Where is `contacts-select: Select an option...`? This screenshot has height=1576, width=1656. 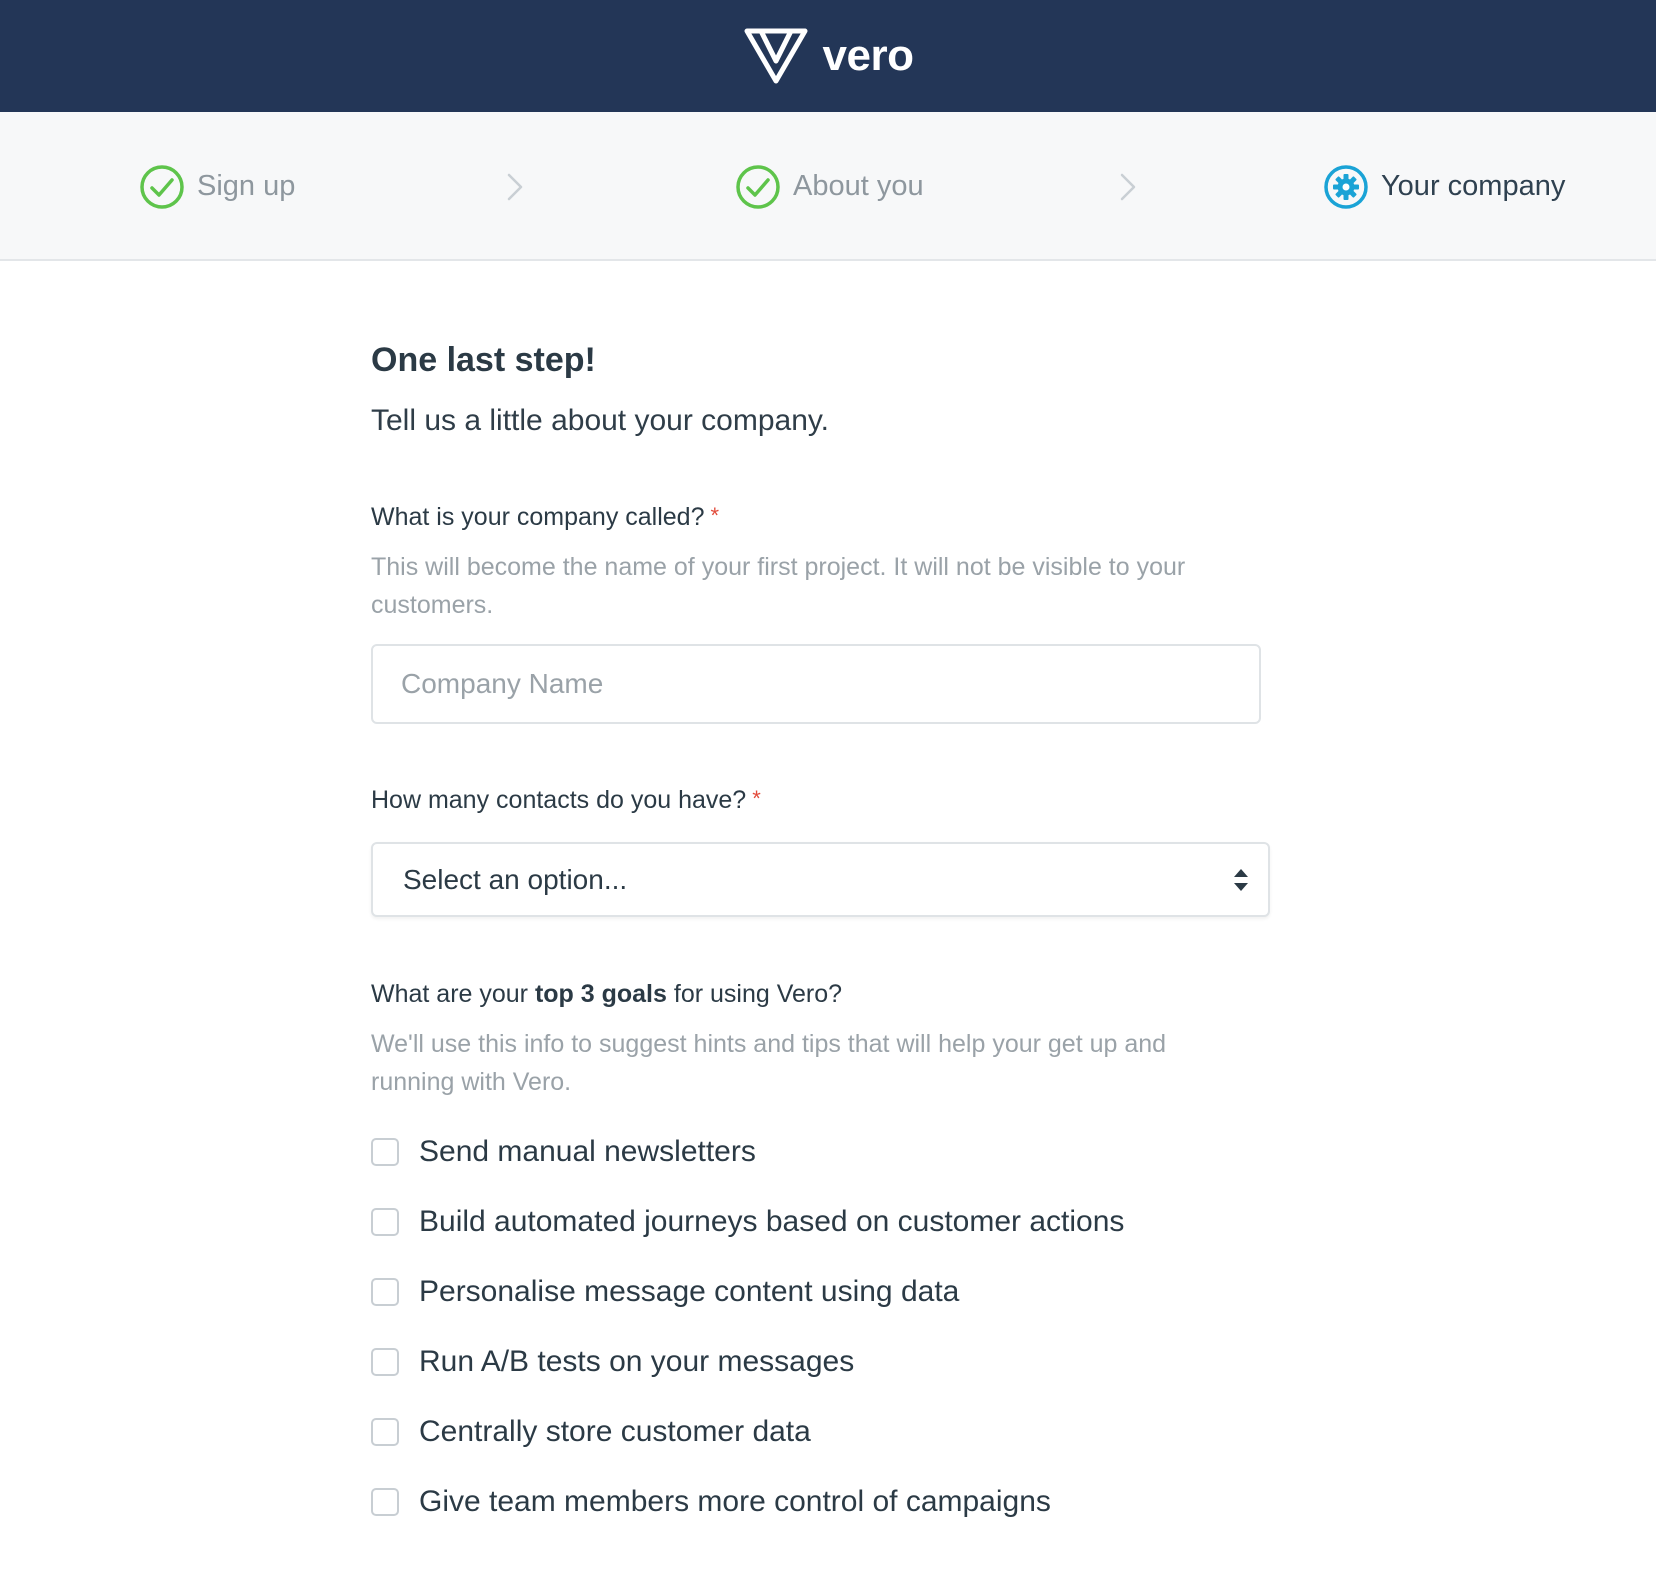 contacts-select: Select an option... is located at coordinates (820, 879).